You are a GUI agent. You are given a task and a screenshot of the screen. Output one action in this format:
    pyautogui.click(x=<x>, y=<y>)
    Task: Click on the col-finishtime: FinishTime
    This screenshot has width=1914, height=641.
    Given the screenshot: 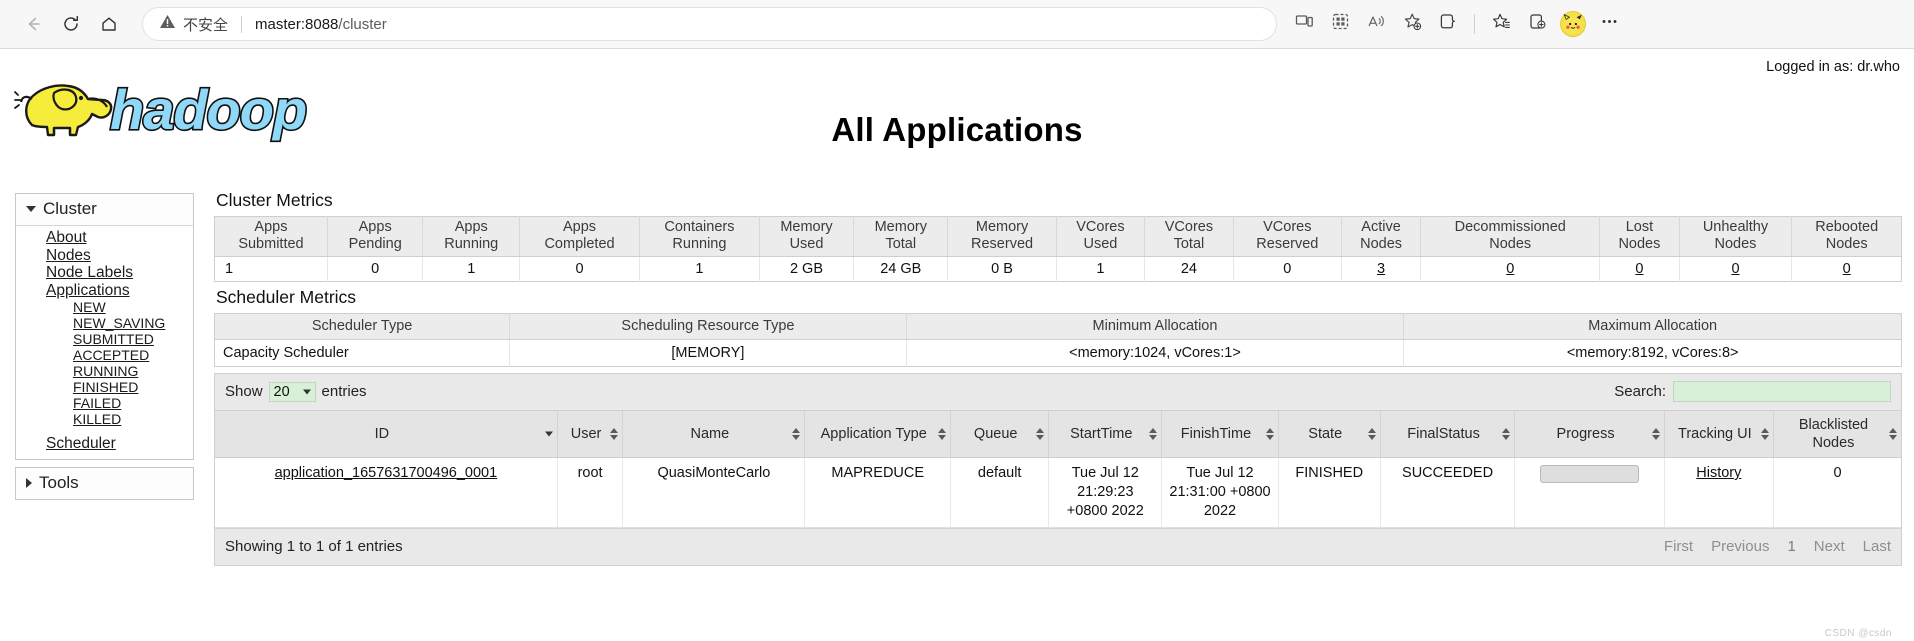 What is the action you would take?
    pyautogui.click(x=1220, y=434)
    